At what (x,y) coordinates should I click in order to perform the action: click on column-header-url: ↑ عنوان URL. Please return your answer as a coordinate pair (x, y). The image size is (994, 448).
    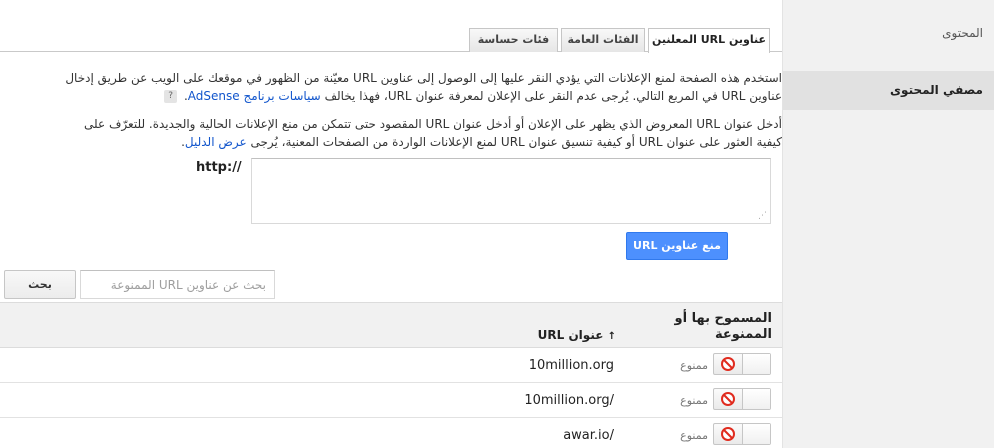
    Looking at the image, I should click on (568, 335).